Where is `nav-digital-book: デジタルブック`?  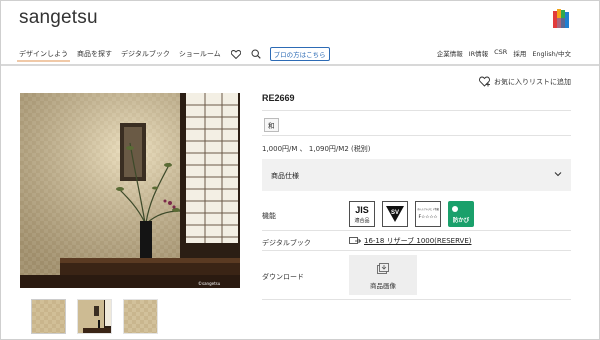 nav-digital-book: デジタルブック is located at coordinates (145, 54).